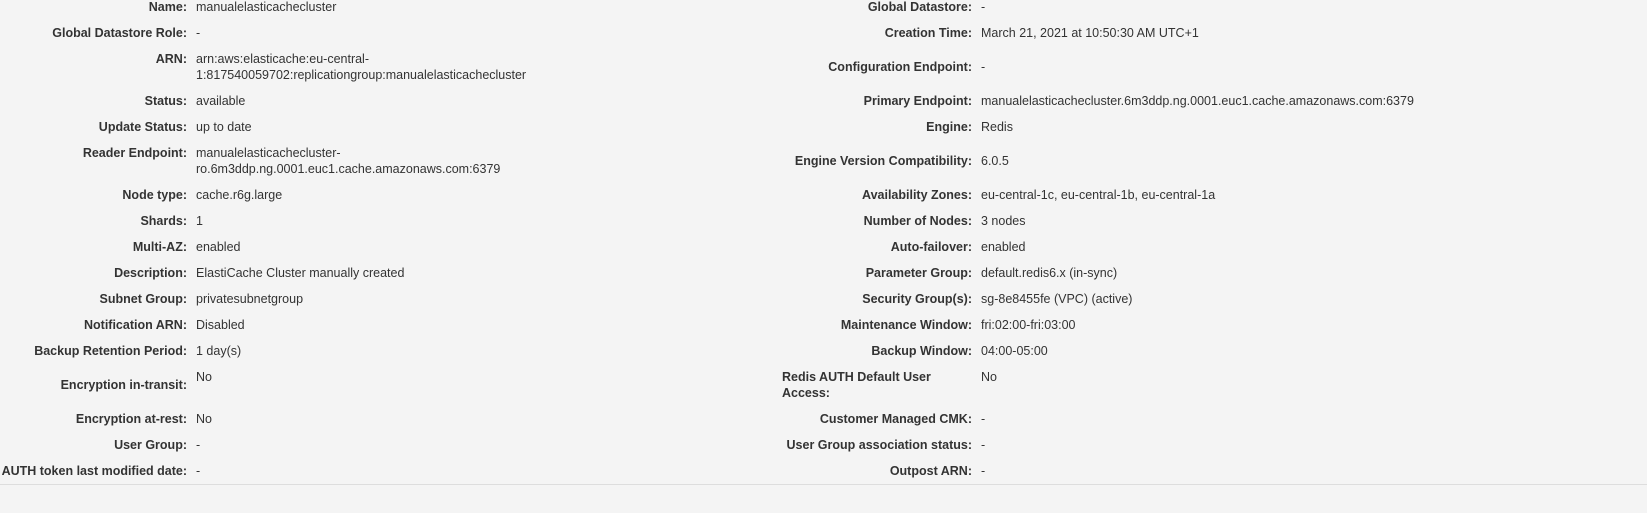 The width and height of the screenshot is (1647, 513). What do you see at coordinates (165, 101) in the screenshot?
I see `status-label: Status:` at bounding box center [165, 101].